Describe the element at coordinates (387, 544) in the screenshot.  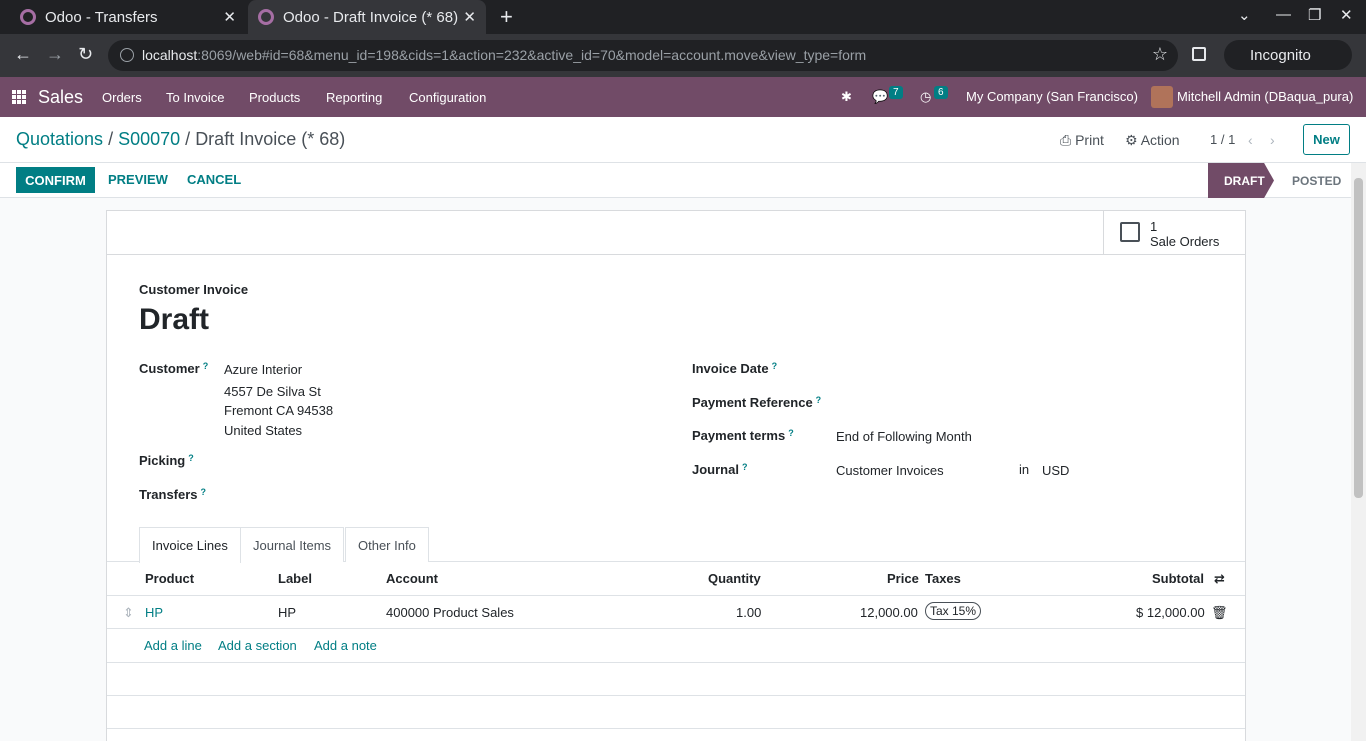
I see `tab-other-info: Other Info` at that location.